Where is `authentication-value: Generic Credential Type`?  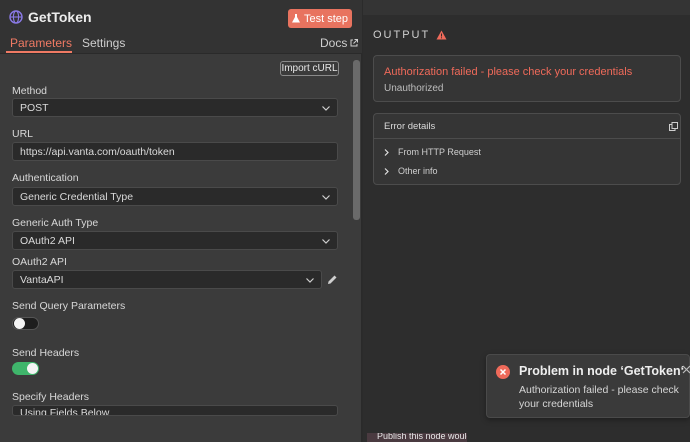
authentication-value: Generic Credential Type is located at coordinates (77, 196).